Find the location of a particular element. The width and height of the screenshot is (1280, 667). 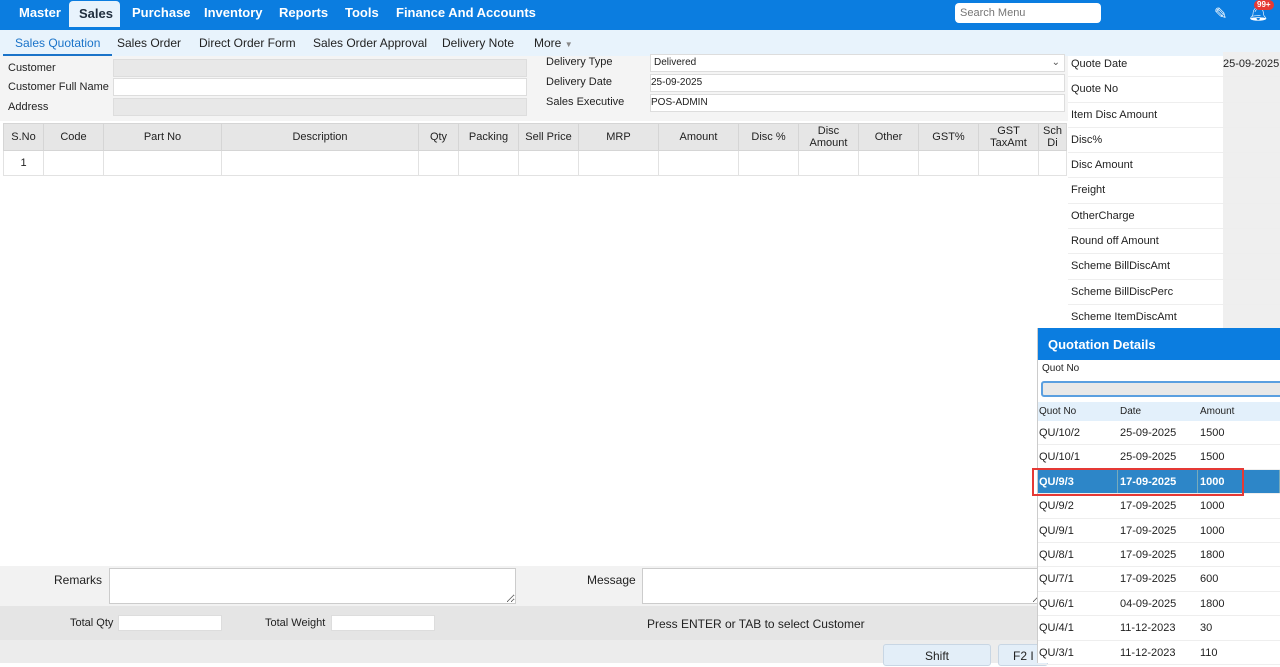

total-qty-field is located at coordinates (170, 623).